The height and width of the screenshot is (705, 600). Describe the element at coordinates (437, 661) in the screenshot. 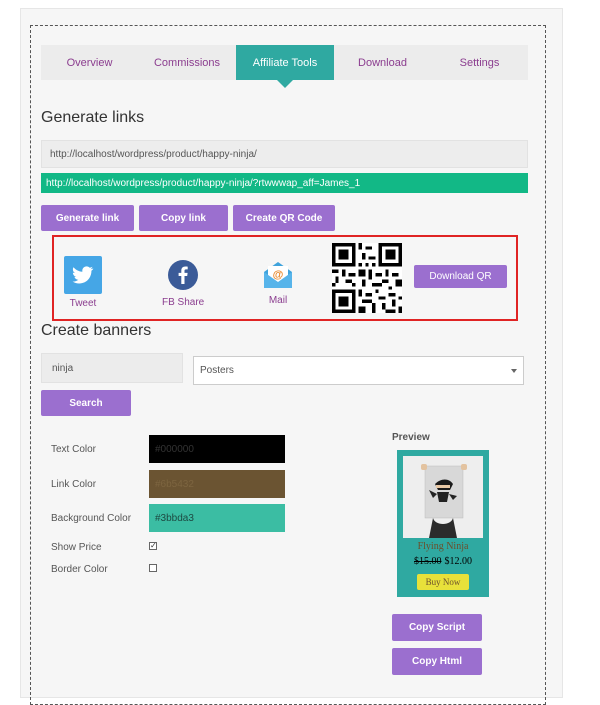

I see `copy-html-button: Copy Html` at that location.